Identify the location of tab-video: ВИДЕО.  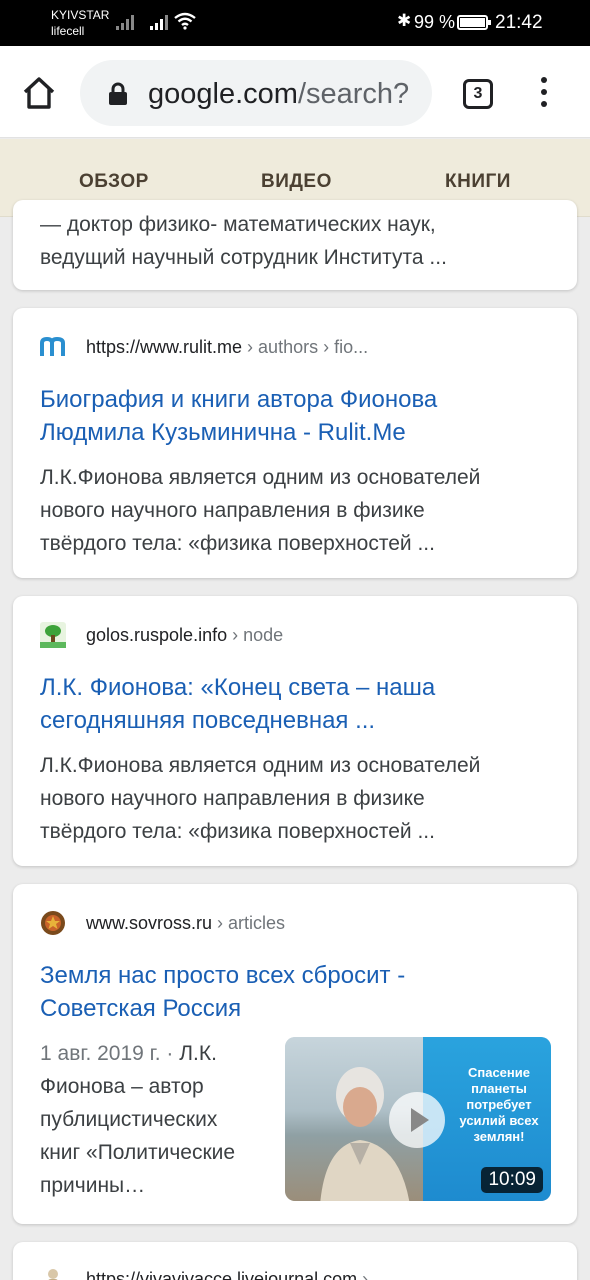
(296, 182).